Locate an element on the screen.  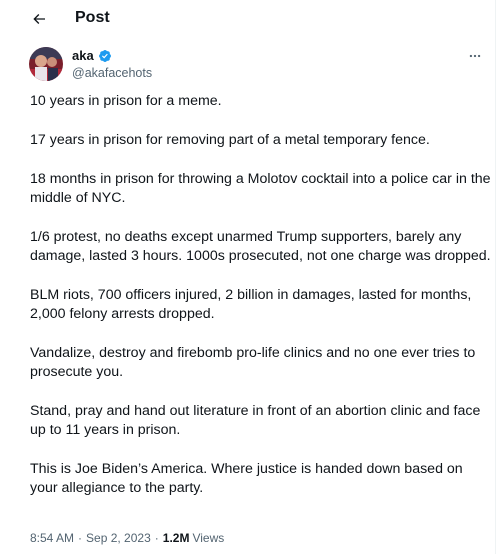
avatar is located at coordinates (46, 64).